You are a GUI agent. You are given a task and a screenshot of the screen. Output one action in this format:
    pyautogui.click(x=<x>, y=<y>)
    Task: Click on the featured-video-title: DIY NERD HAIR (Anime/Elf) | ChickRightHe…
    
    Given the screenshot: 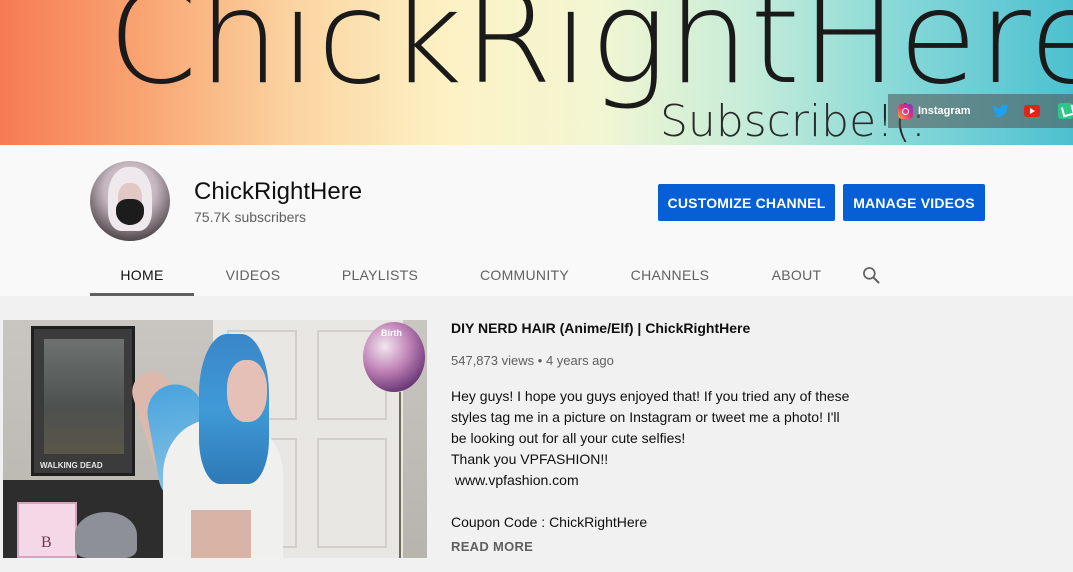 What is the action you would take?
    pyautogui.click(x=600, y=328)
    